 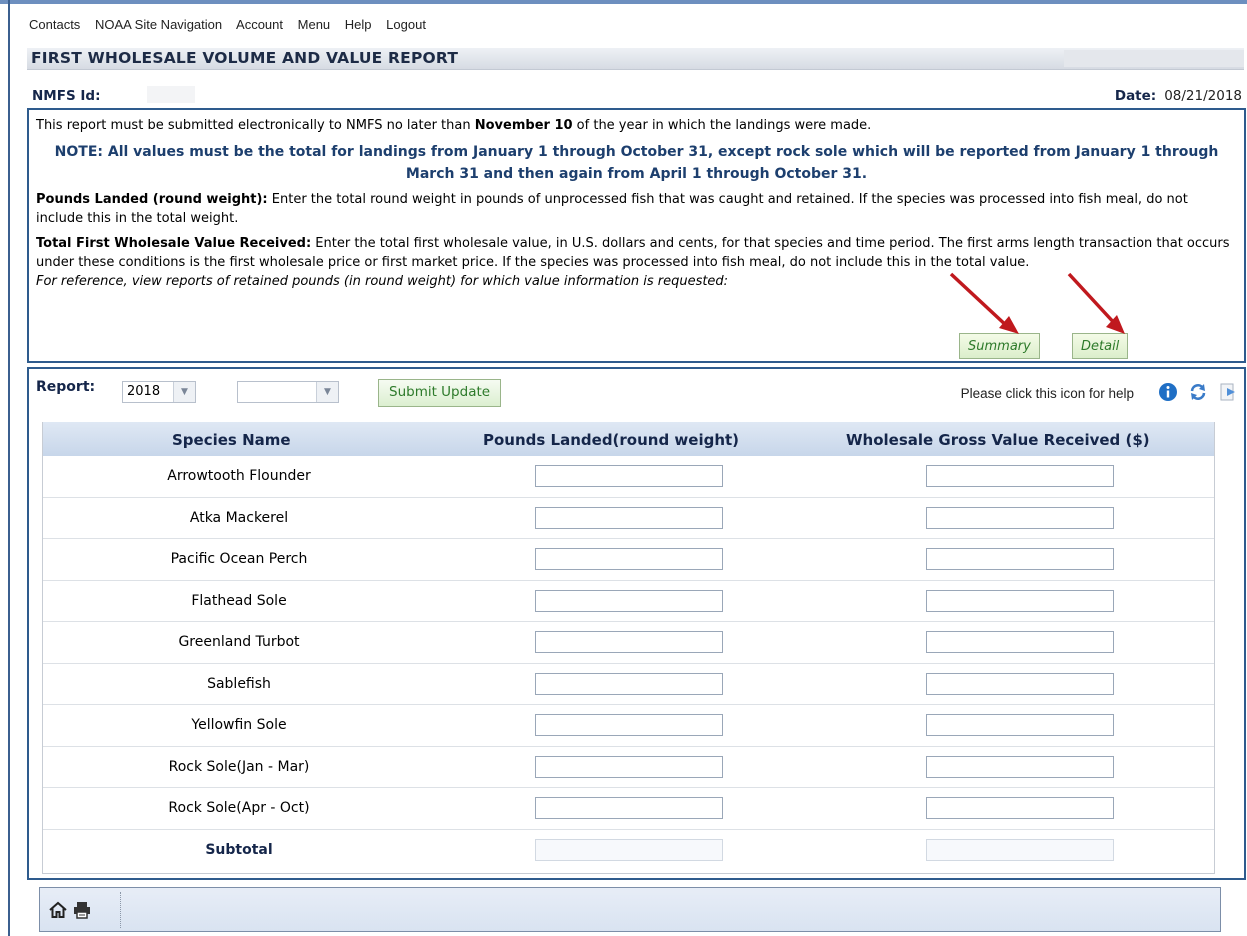 I want to click on menu-menu: Menu, so click(x=314, y=24).